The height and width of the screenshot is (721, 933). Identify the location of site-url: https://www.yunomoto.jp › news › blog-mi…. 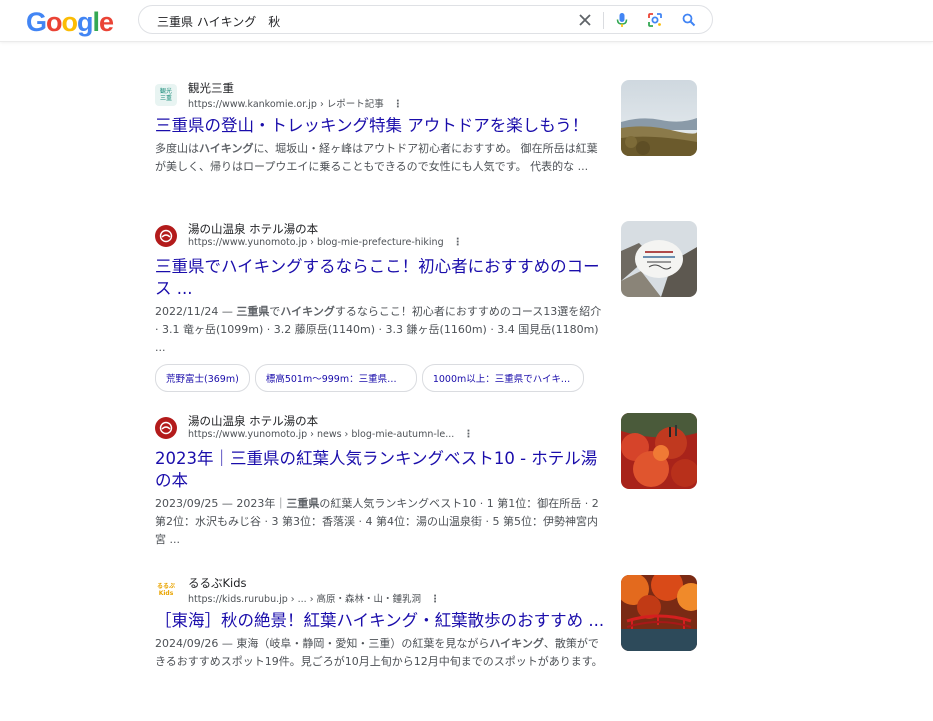
(331, 434).